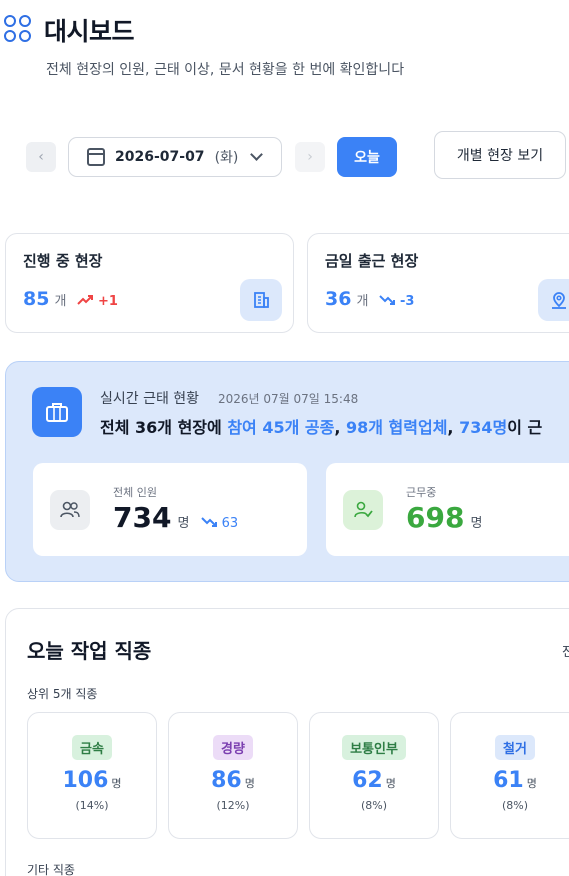 The height and width of the screenshot is (876, 569). I want to click on realtime-timestamp: 2026년 07월 07일 15:48, so click(288, 399).